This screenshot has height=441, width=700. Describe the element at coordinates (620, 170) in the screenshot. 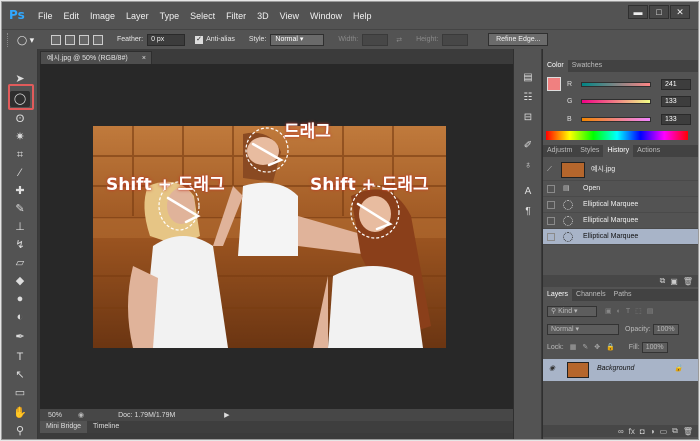

I see `history-snapshot: ⟋ 예시.jpg` at that location.